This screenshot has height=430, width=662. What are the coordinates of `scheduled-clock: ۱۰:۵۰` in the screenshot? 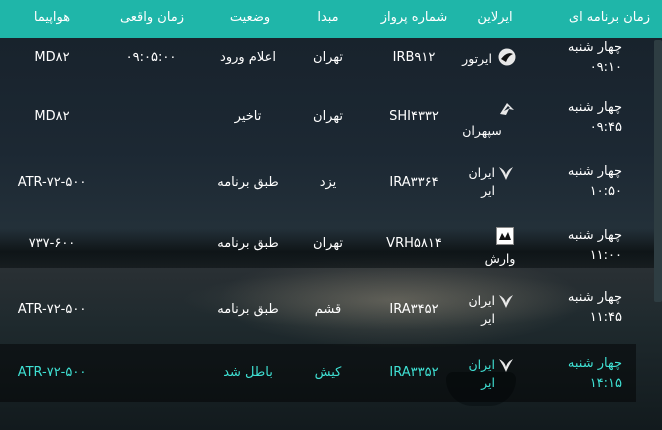 It's located at (605, 191).